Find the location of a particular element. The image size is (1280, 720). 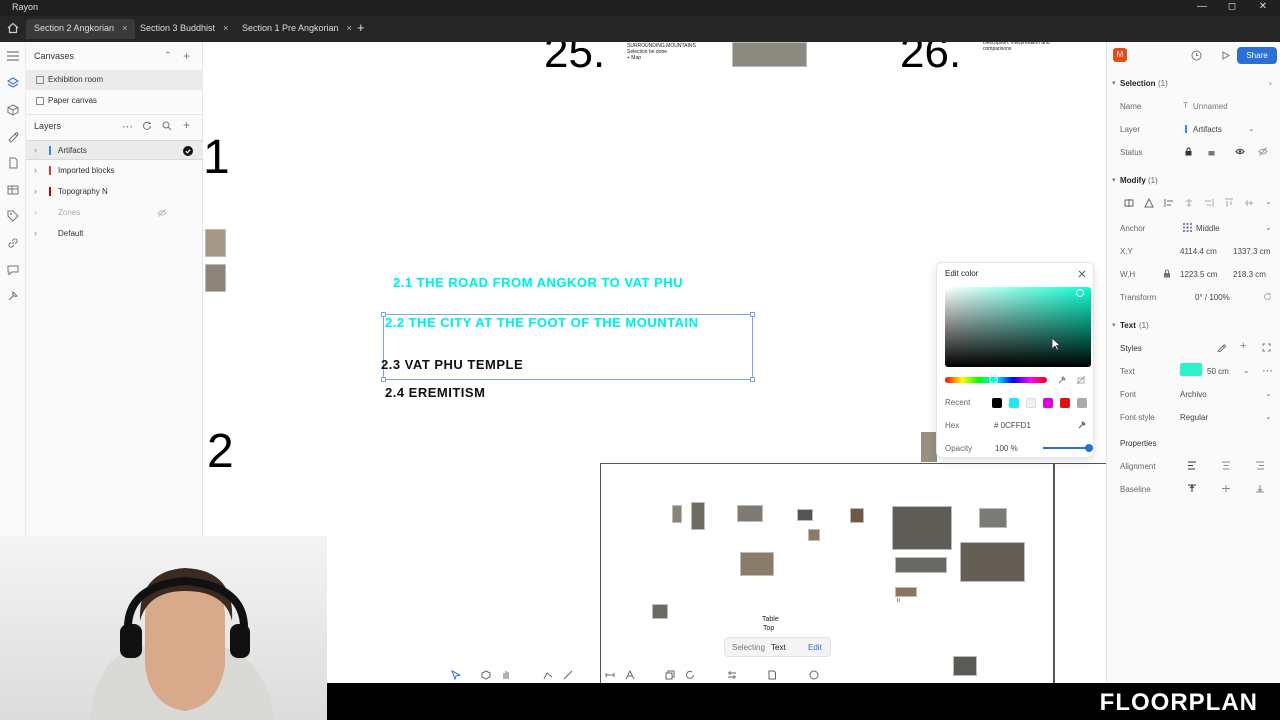

h-input: 218.3 cm is located at coordinates (1249, 274).